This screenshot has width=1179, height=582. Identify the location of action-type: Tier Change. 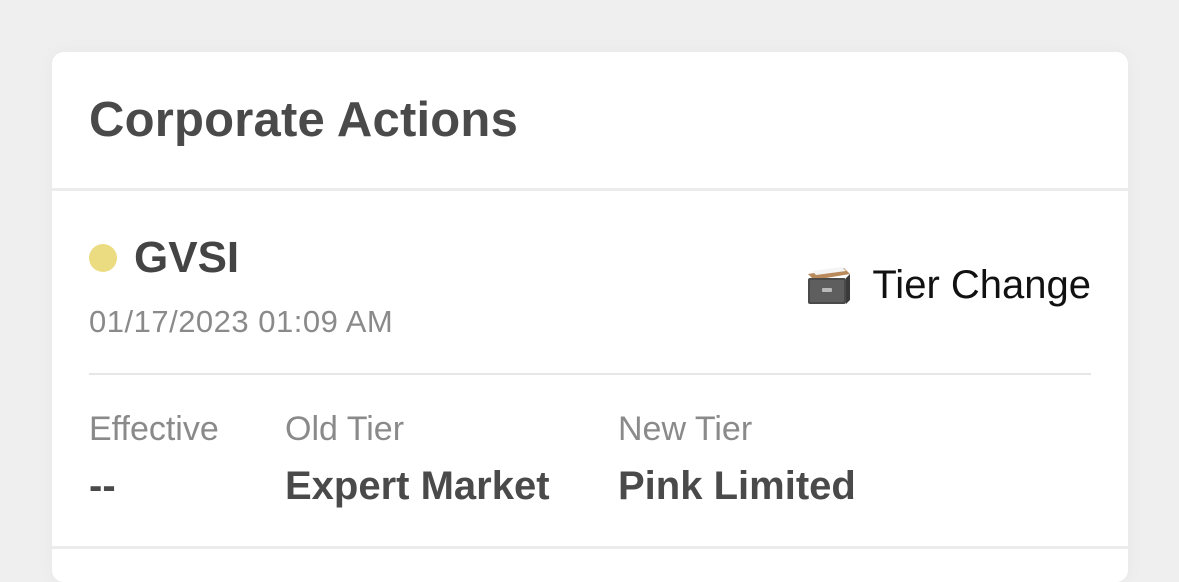
(947, 285).